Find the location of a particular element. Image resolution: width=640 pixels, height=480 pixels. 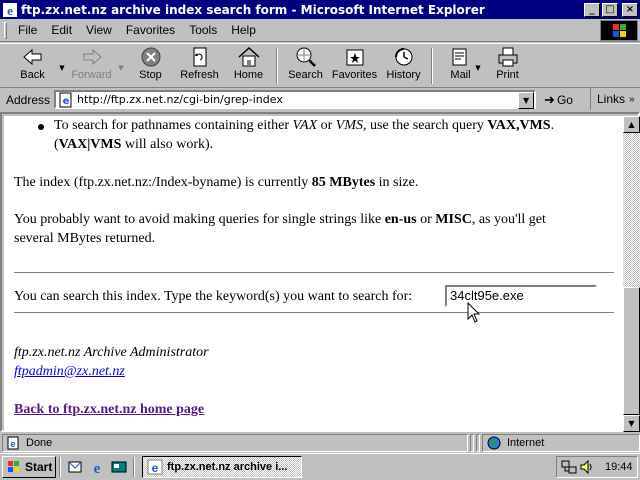

mail-dropdown: ▼ is located at coordinates (478, 59).